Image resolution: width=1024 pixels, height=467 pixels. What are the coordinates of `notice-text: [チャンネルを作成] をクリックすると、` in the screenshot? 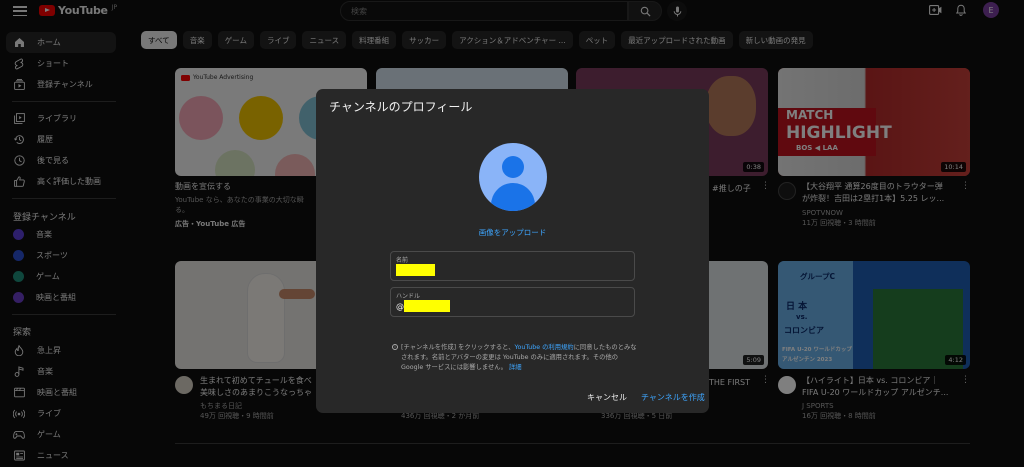 It's located at (458, 347).